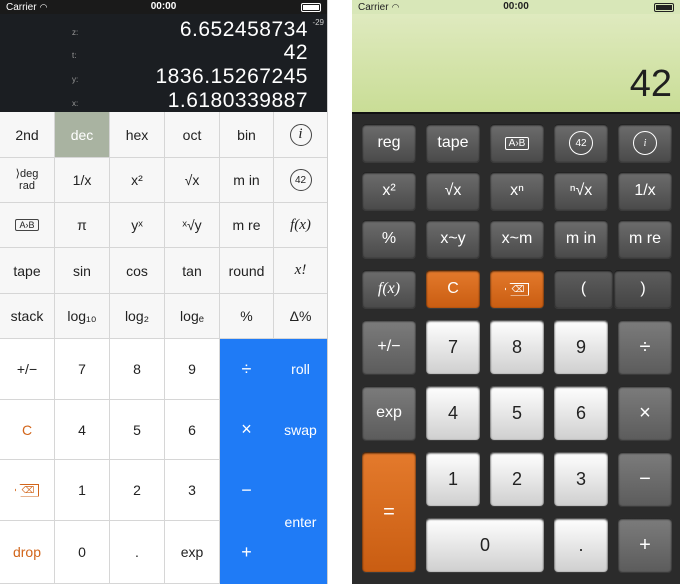 Image resolution: width=680 pixels, height=584 pixels. Describe the element at coordinates (243, 29) in the screenshot. I see `register-value: 6.652458734` at that location.